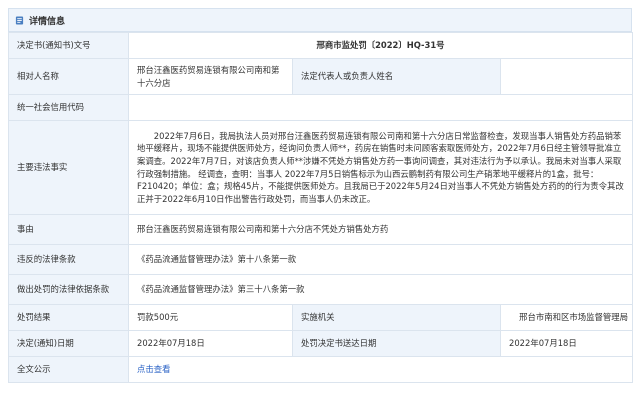 Image resolution: width=640 pixels, height=416 pixels. I want to click on row-violated-law: 违反的法律条款 《药品流通监督管理办法》第十八条第一款, so click(321, 259).